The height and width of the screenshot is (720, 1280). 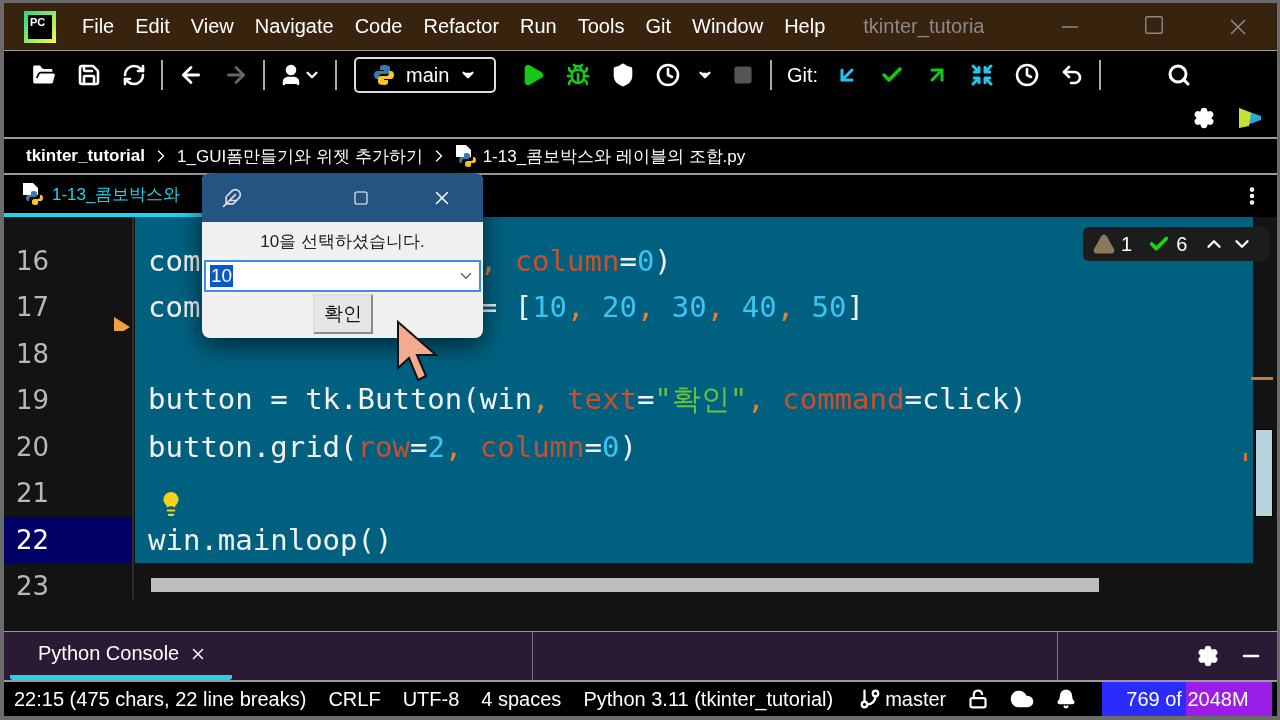 What do you see at coordinates (461, 26) in the screenshot?
I see `menu-item: Refactor` at bounding box center [461, 26].